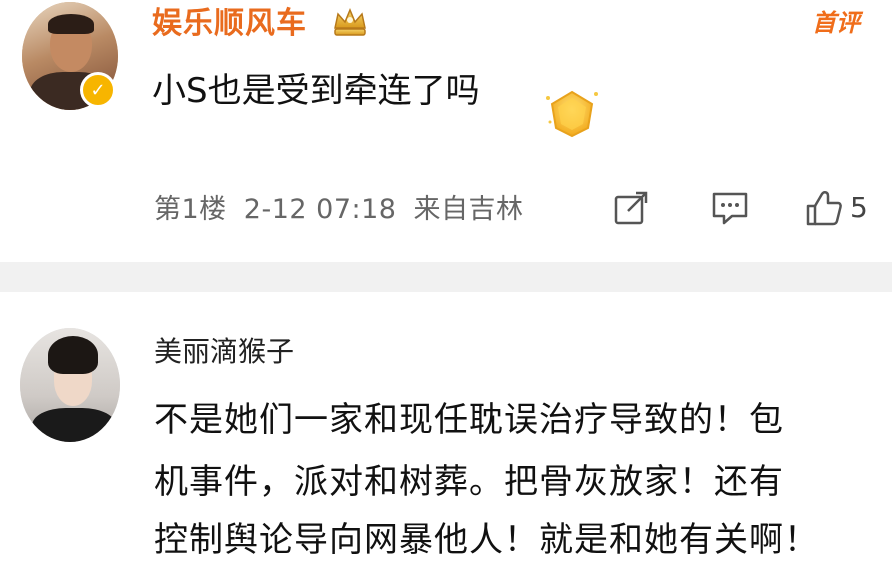 The image size is (892, 568). Describe the element at coordinates (224, 352) in the screenshot. I see `username: 美丽滴猴子` at that location.